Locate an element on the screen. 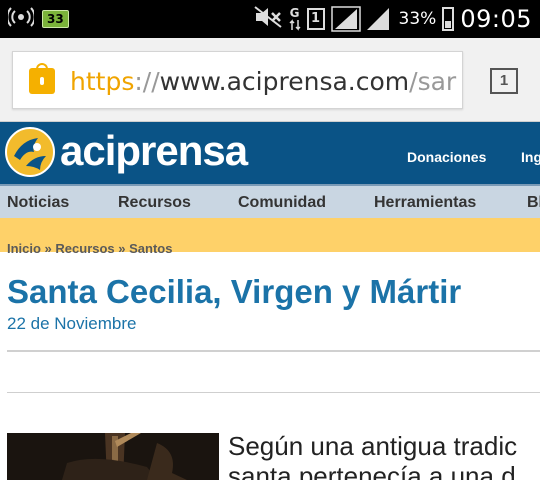 The image size is (540, 480). url-scheme: https is located at coordinates (102, 81).